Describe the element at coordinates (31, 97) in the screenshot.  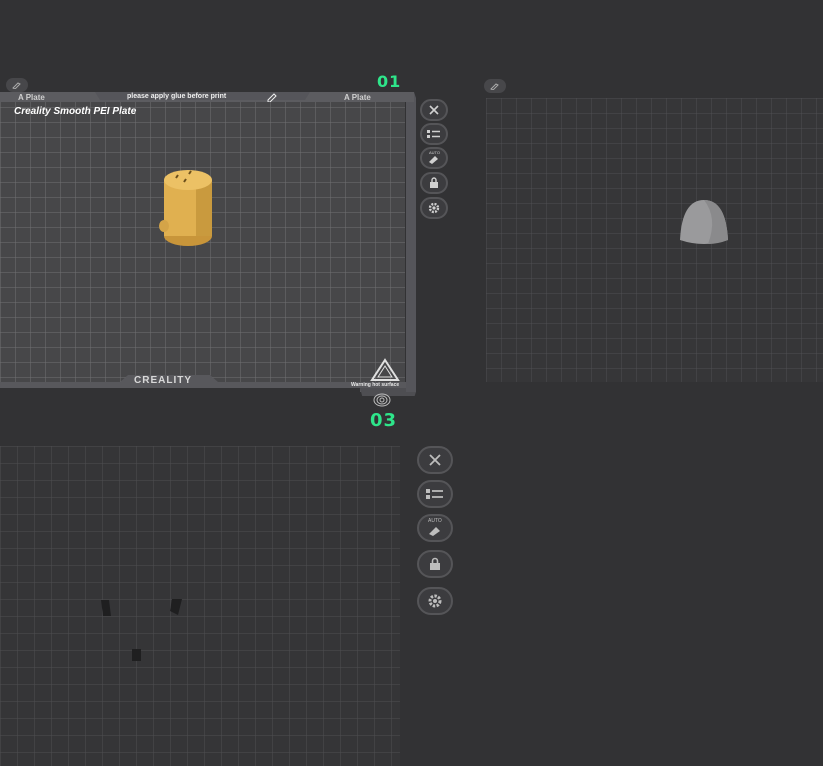
I see `plate-01-tab-left: A Plate` at that location.